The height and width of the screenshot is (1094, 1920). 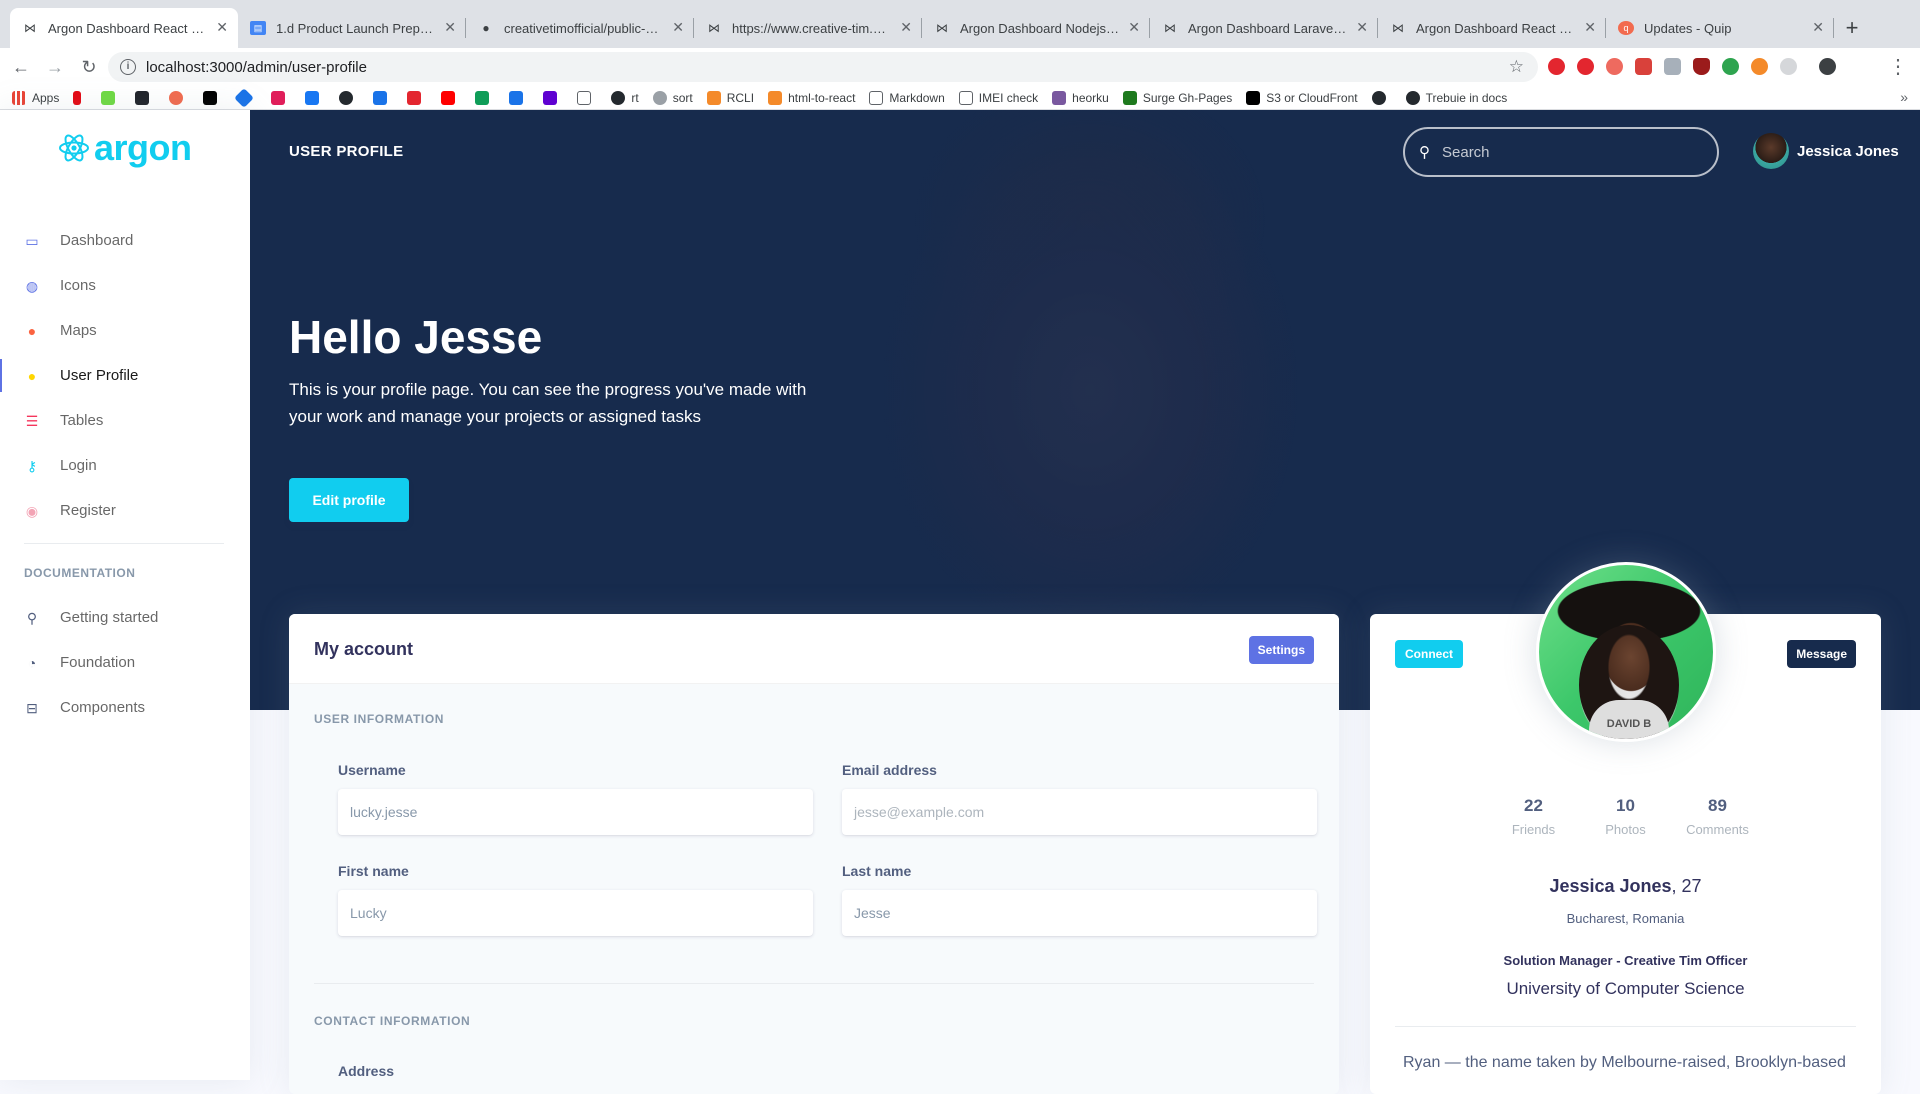 What do you see at coordinates (1904, 97) in the screenshot?
I see `more-bookmarks-icon: »` at bounding box center [1904, 97].